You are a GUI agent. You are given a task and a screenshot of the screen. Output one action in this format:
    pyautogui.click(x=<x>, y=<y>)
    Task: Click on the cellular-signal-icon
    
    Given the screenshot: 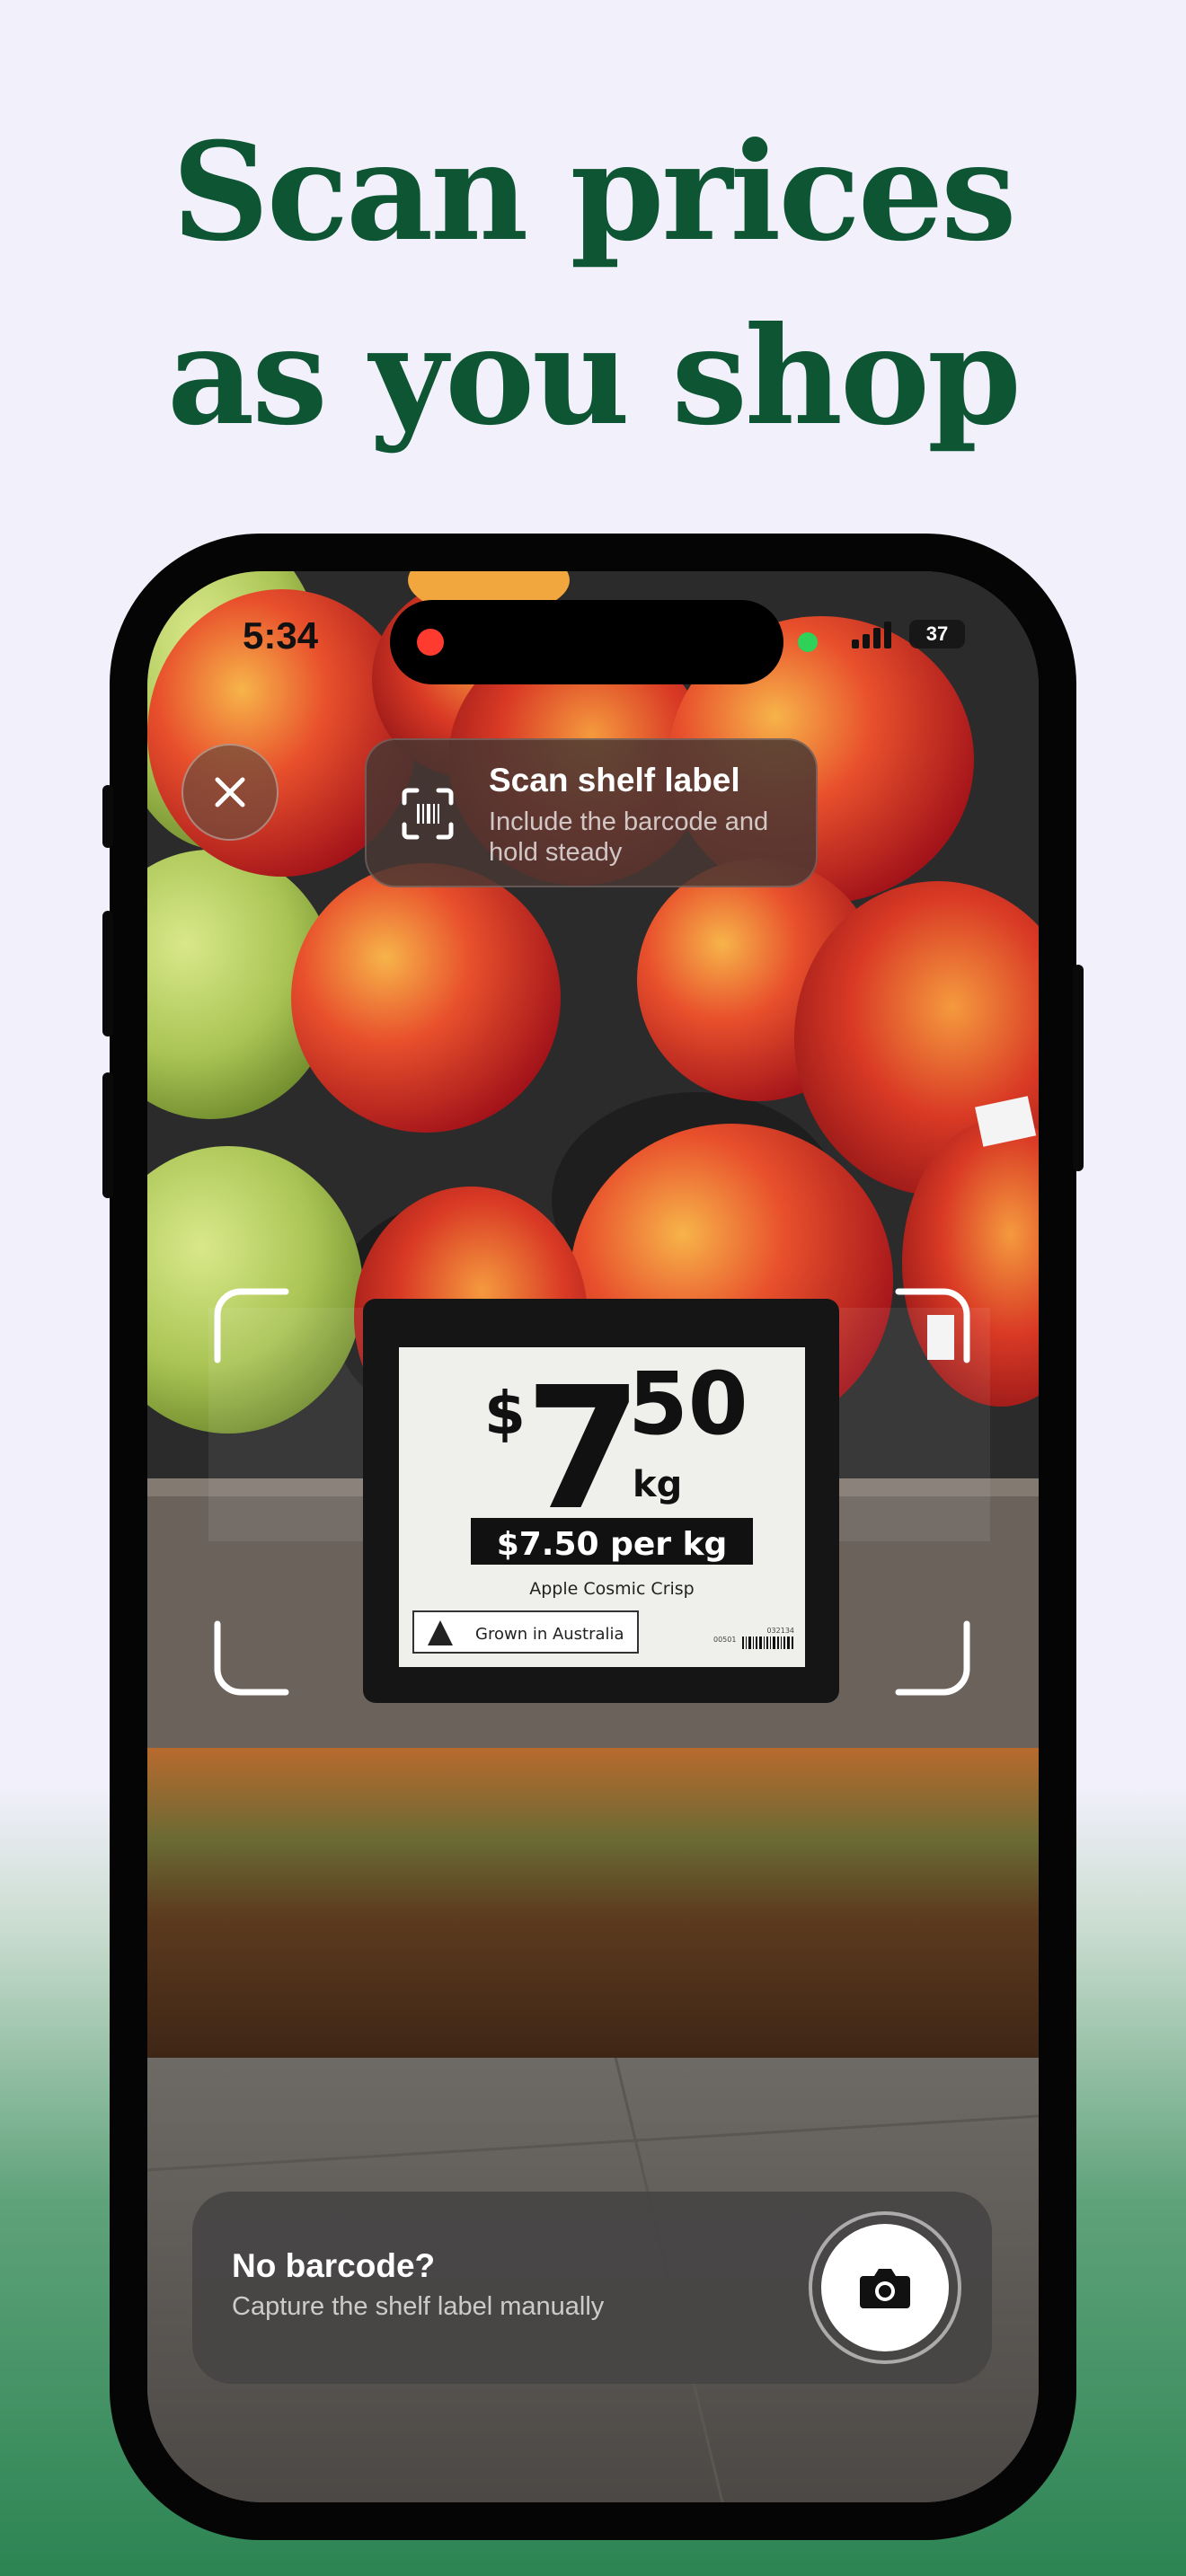 What is the action you would take?
    pyautogui.click(x=871, y=635)
    